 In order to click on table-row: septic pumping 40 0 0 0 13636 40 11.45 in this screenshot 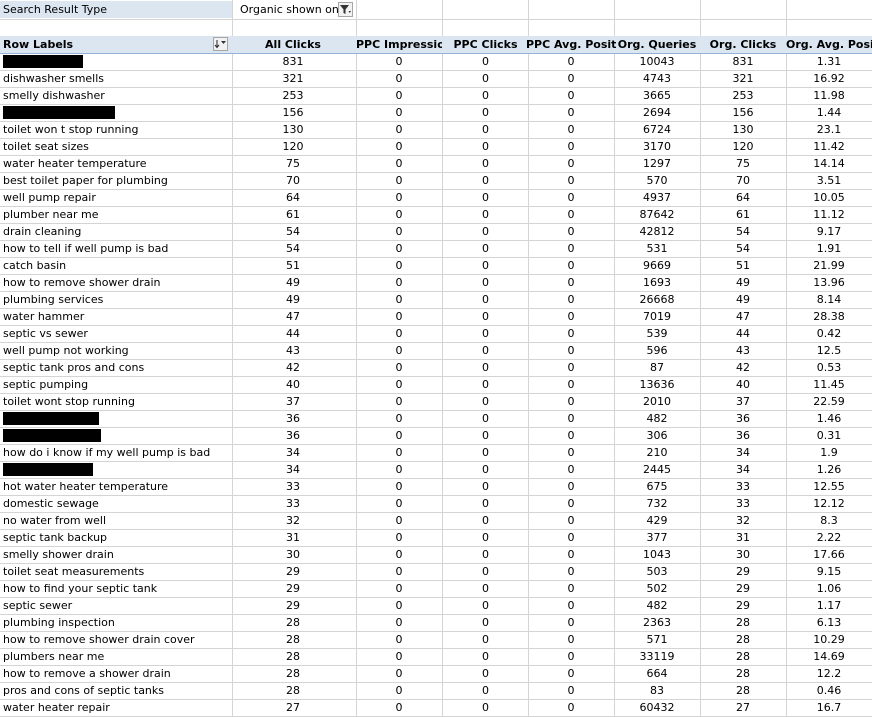, I will do `click(436, 384)`.